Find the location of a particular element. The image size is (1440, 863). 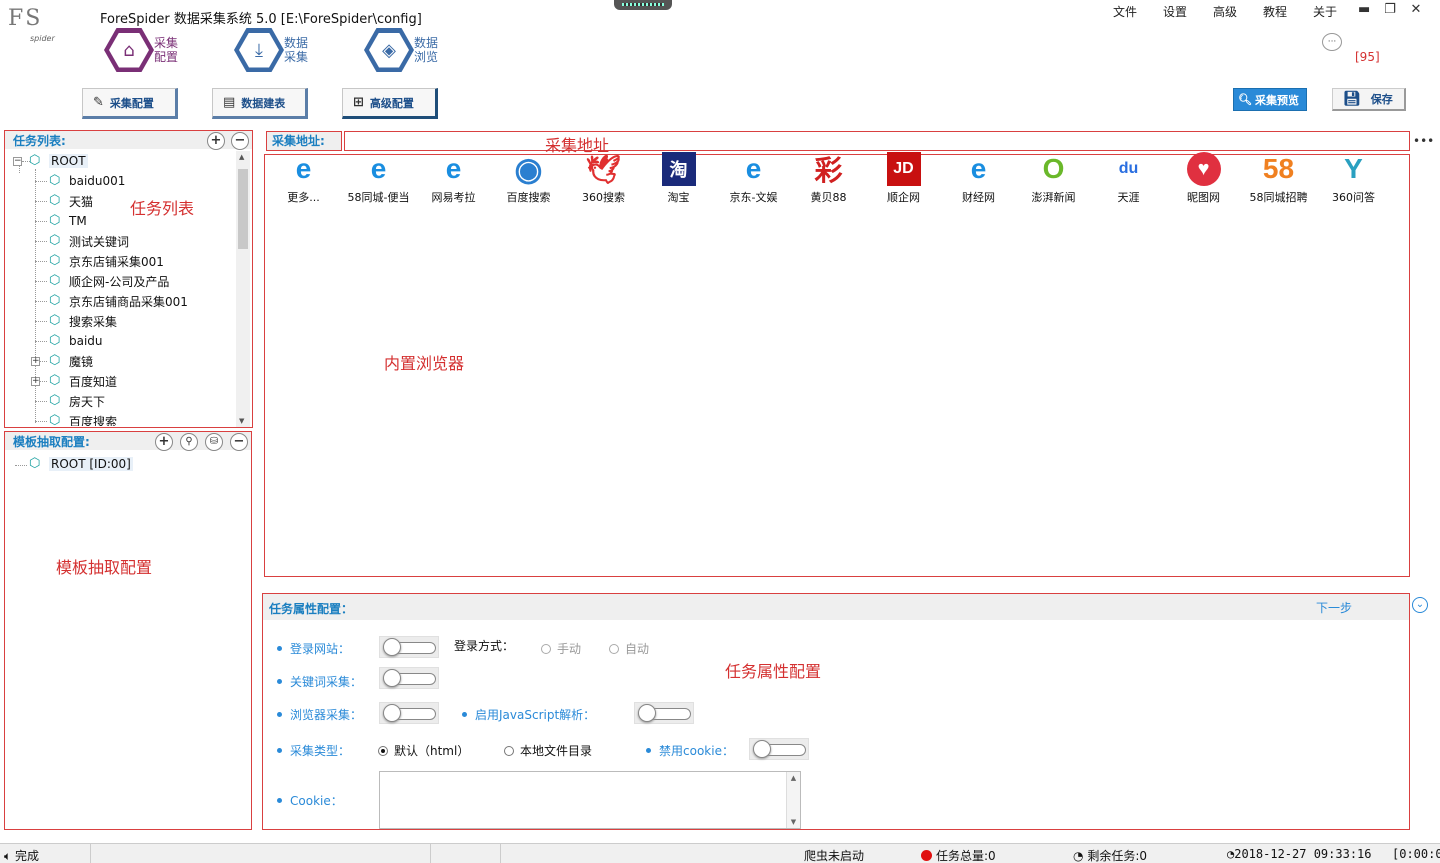

shortcut-item: JD 顺企网 is located at coordinates (903, 178).